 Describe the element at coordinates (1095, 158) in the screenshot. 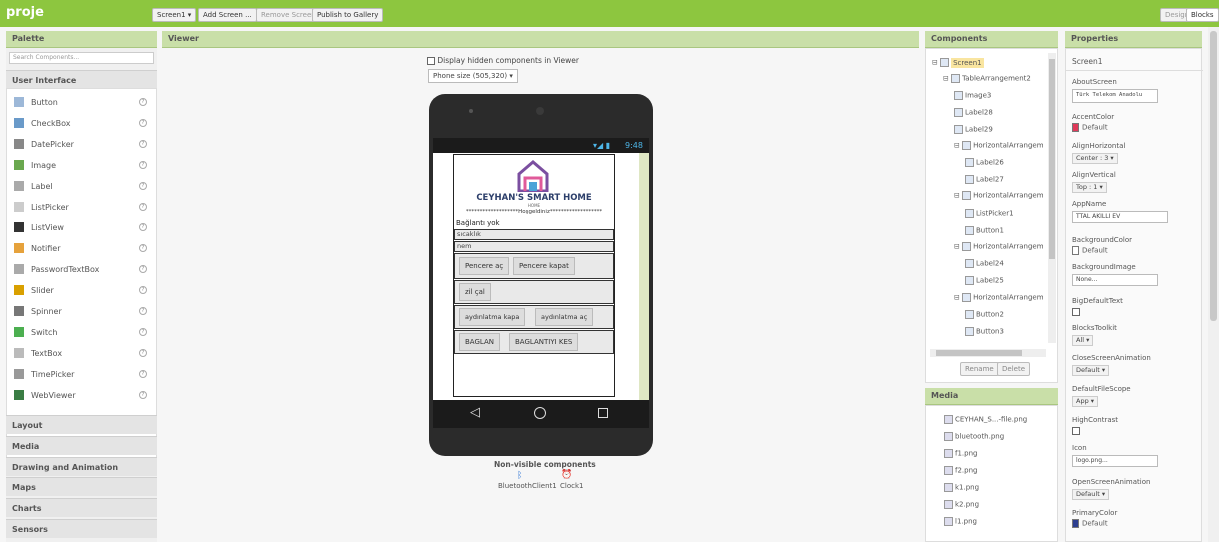

I see `align-horizontal-select: Center : 3 ▾` at that location.